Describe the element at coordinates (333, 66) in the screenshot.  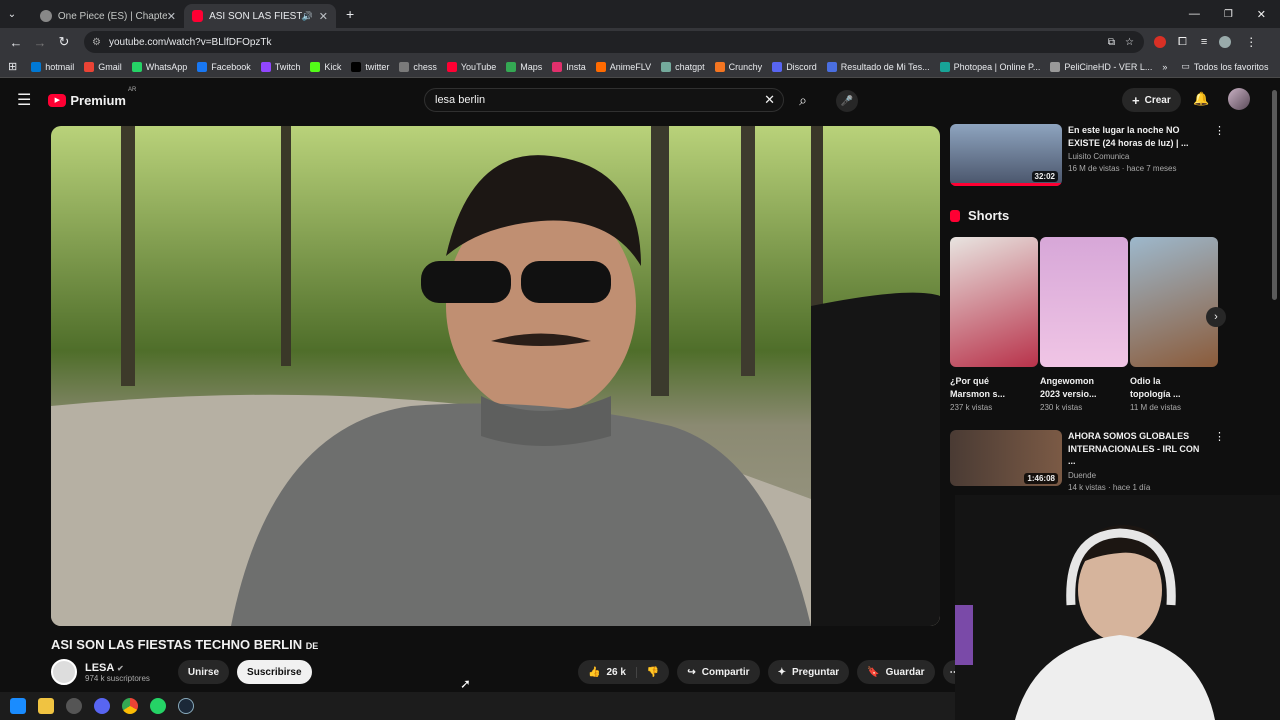
I see `bookmark-label: Kick` at that location.